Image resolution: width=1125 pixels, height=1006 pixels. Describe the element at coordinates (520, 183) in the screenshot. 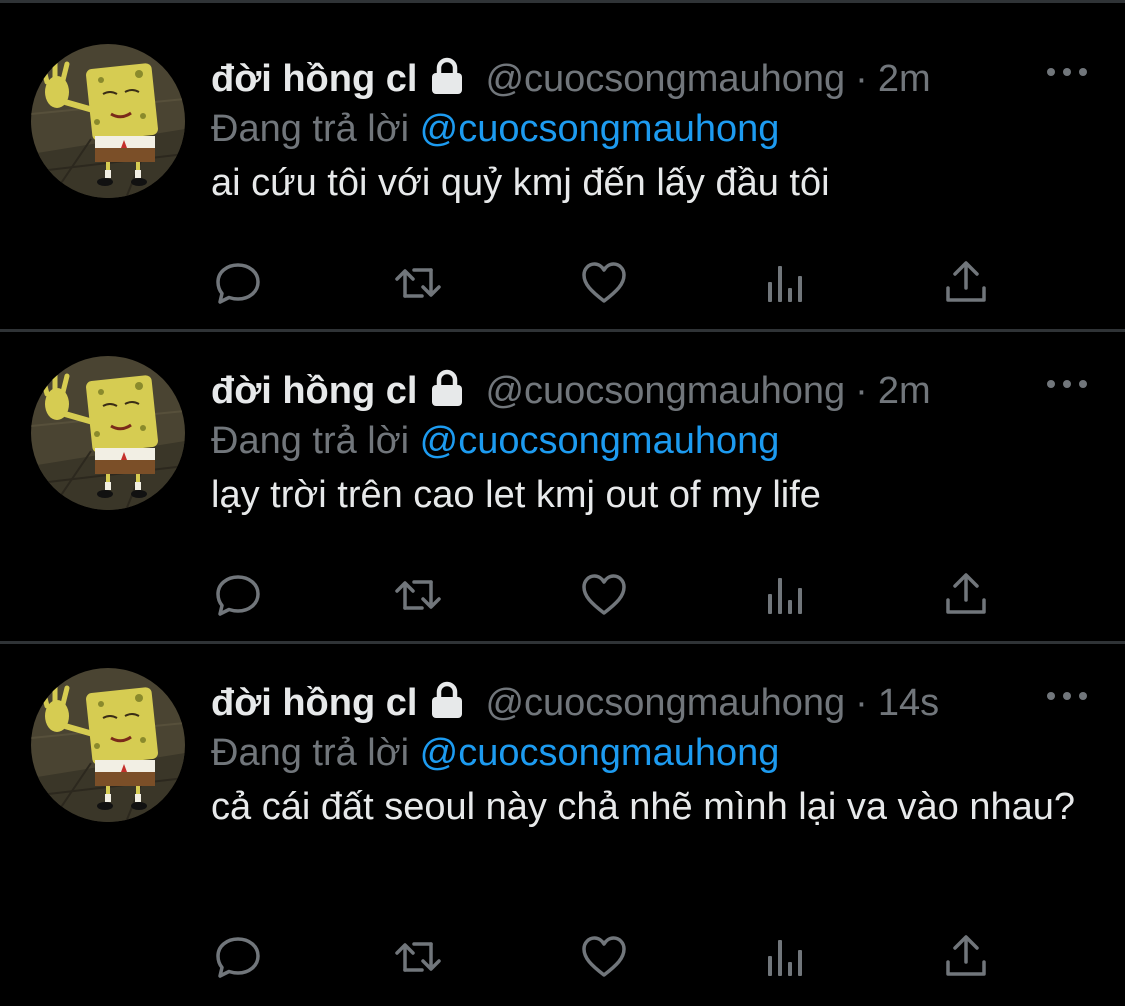

I see `tweet-text: ai cứu tôi với quỷ kmj đến lấy đầu tôi` at that location.